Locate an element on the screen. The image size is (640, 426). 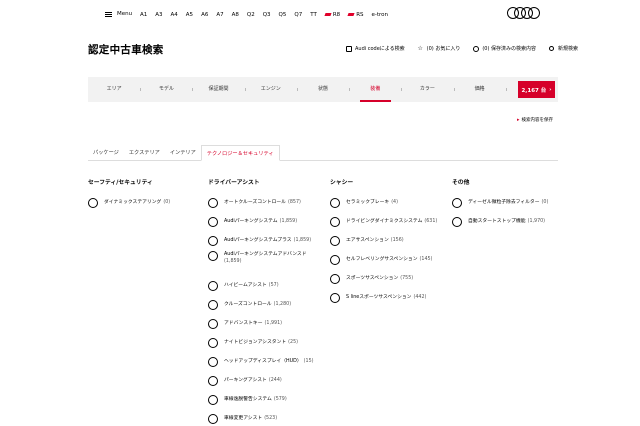
model-link-a5: A5 is located at coordinates (189, 15).